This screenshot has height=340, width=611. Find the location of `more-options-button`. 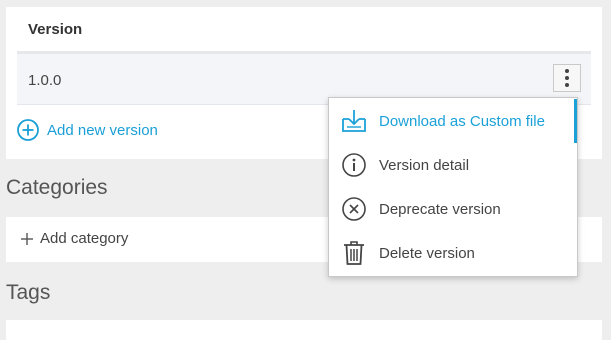

more-options-button is located at coordinates (567, 78).